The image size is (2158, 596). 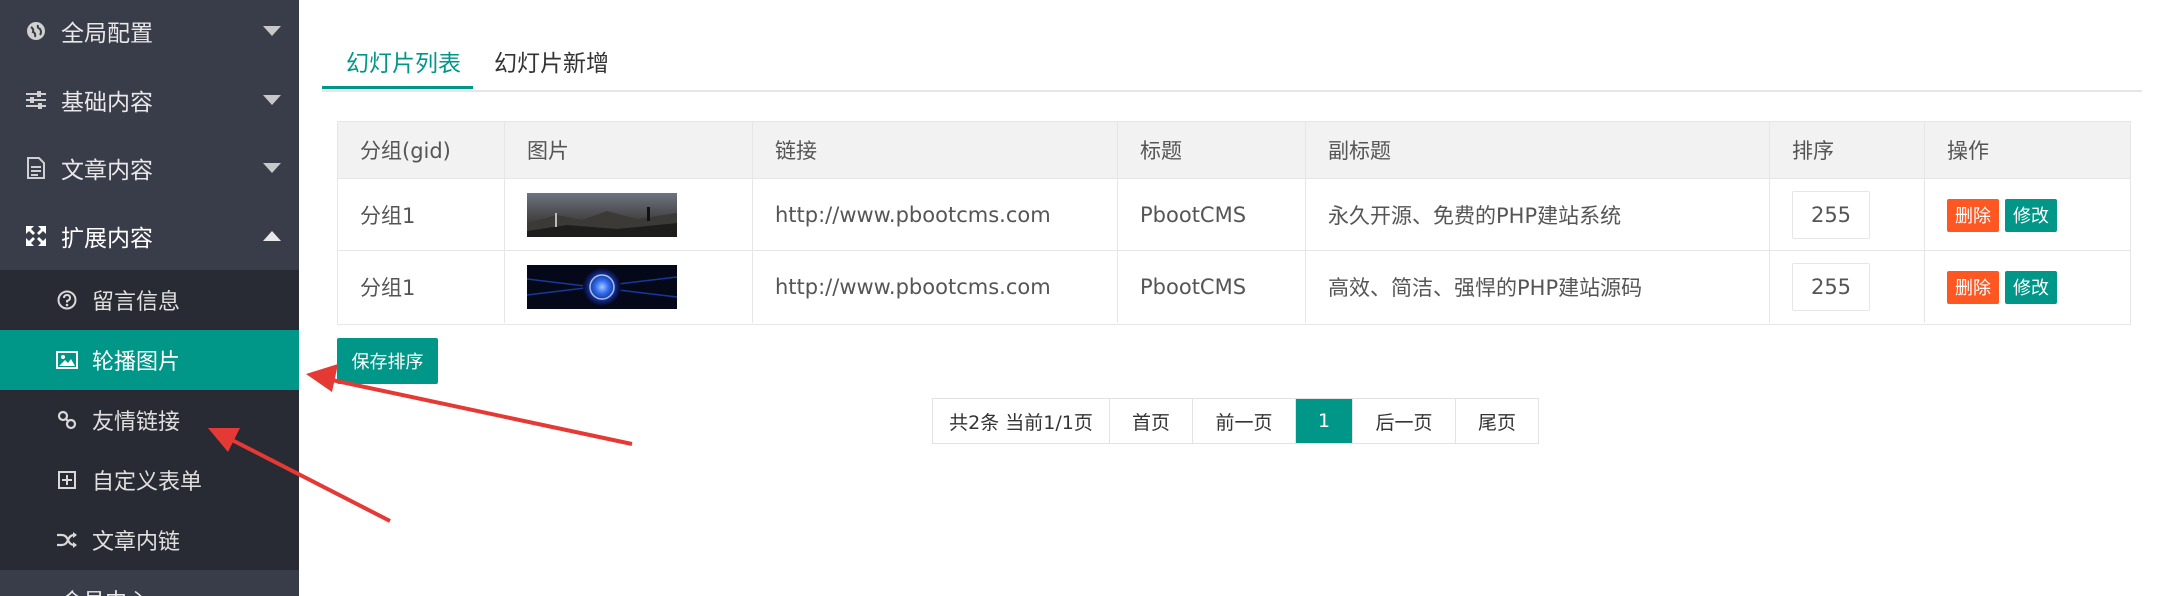 I want to click on submenu-item-label: 自定义表单, so click(x=147, y=482).